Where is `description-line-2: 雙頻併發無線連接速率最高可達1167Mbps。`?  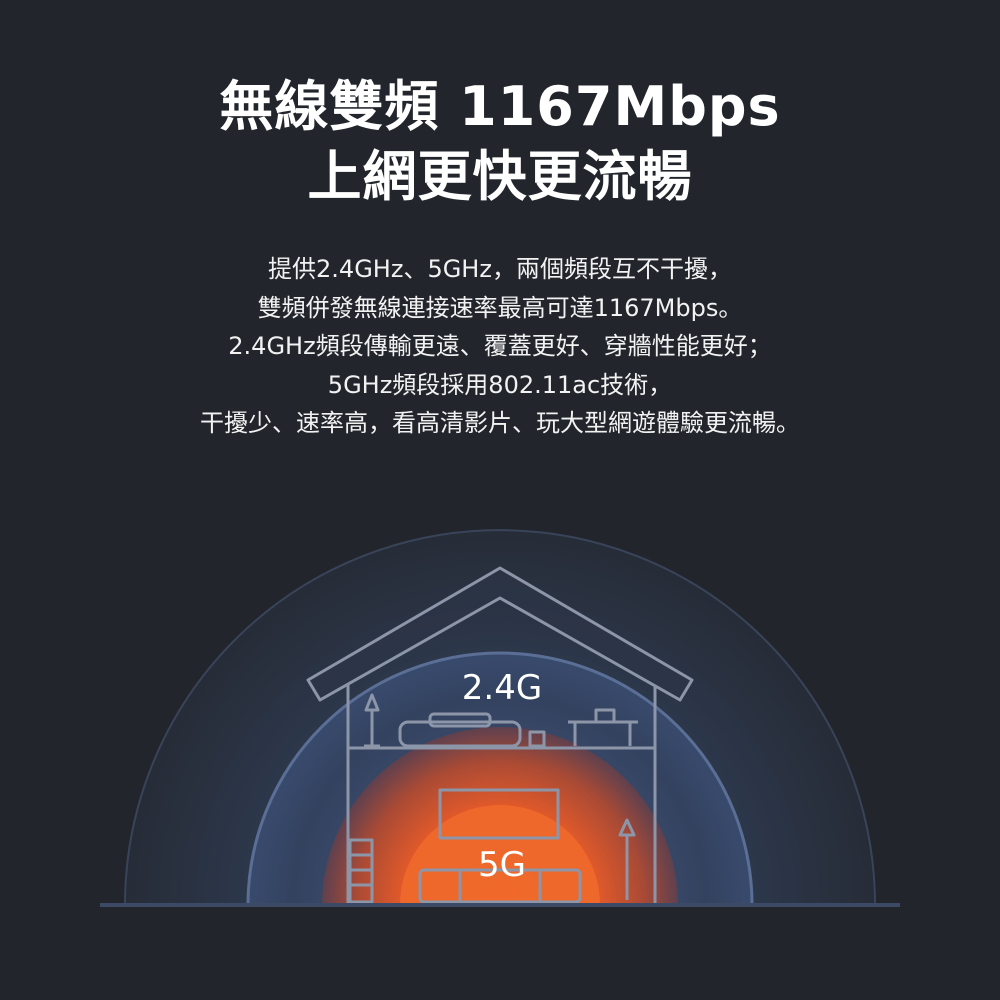
description-line-2: 雙頻併發無線連接速率最高可達1167Mbps。 is located at coordinates (500, 307).